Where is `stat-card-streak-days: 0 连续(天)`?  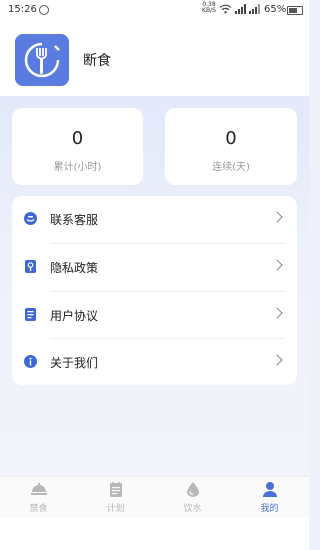
stat-card-streak-days: 0 连续(天) is located at coordinates (231, 146).